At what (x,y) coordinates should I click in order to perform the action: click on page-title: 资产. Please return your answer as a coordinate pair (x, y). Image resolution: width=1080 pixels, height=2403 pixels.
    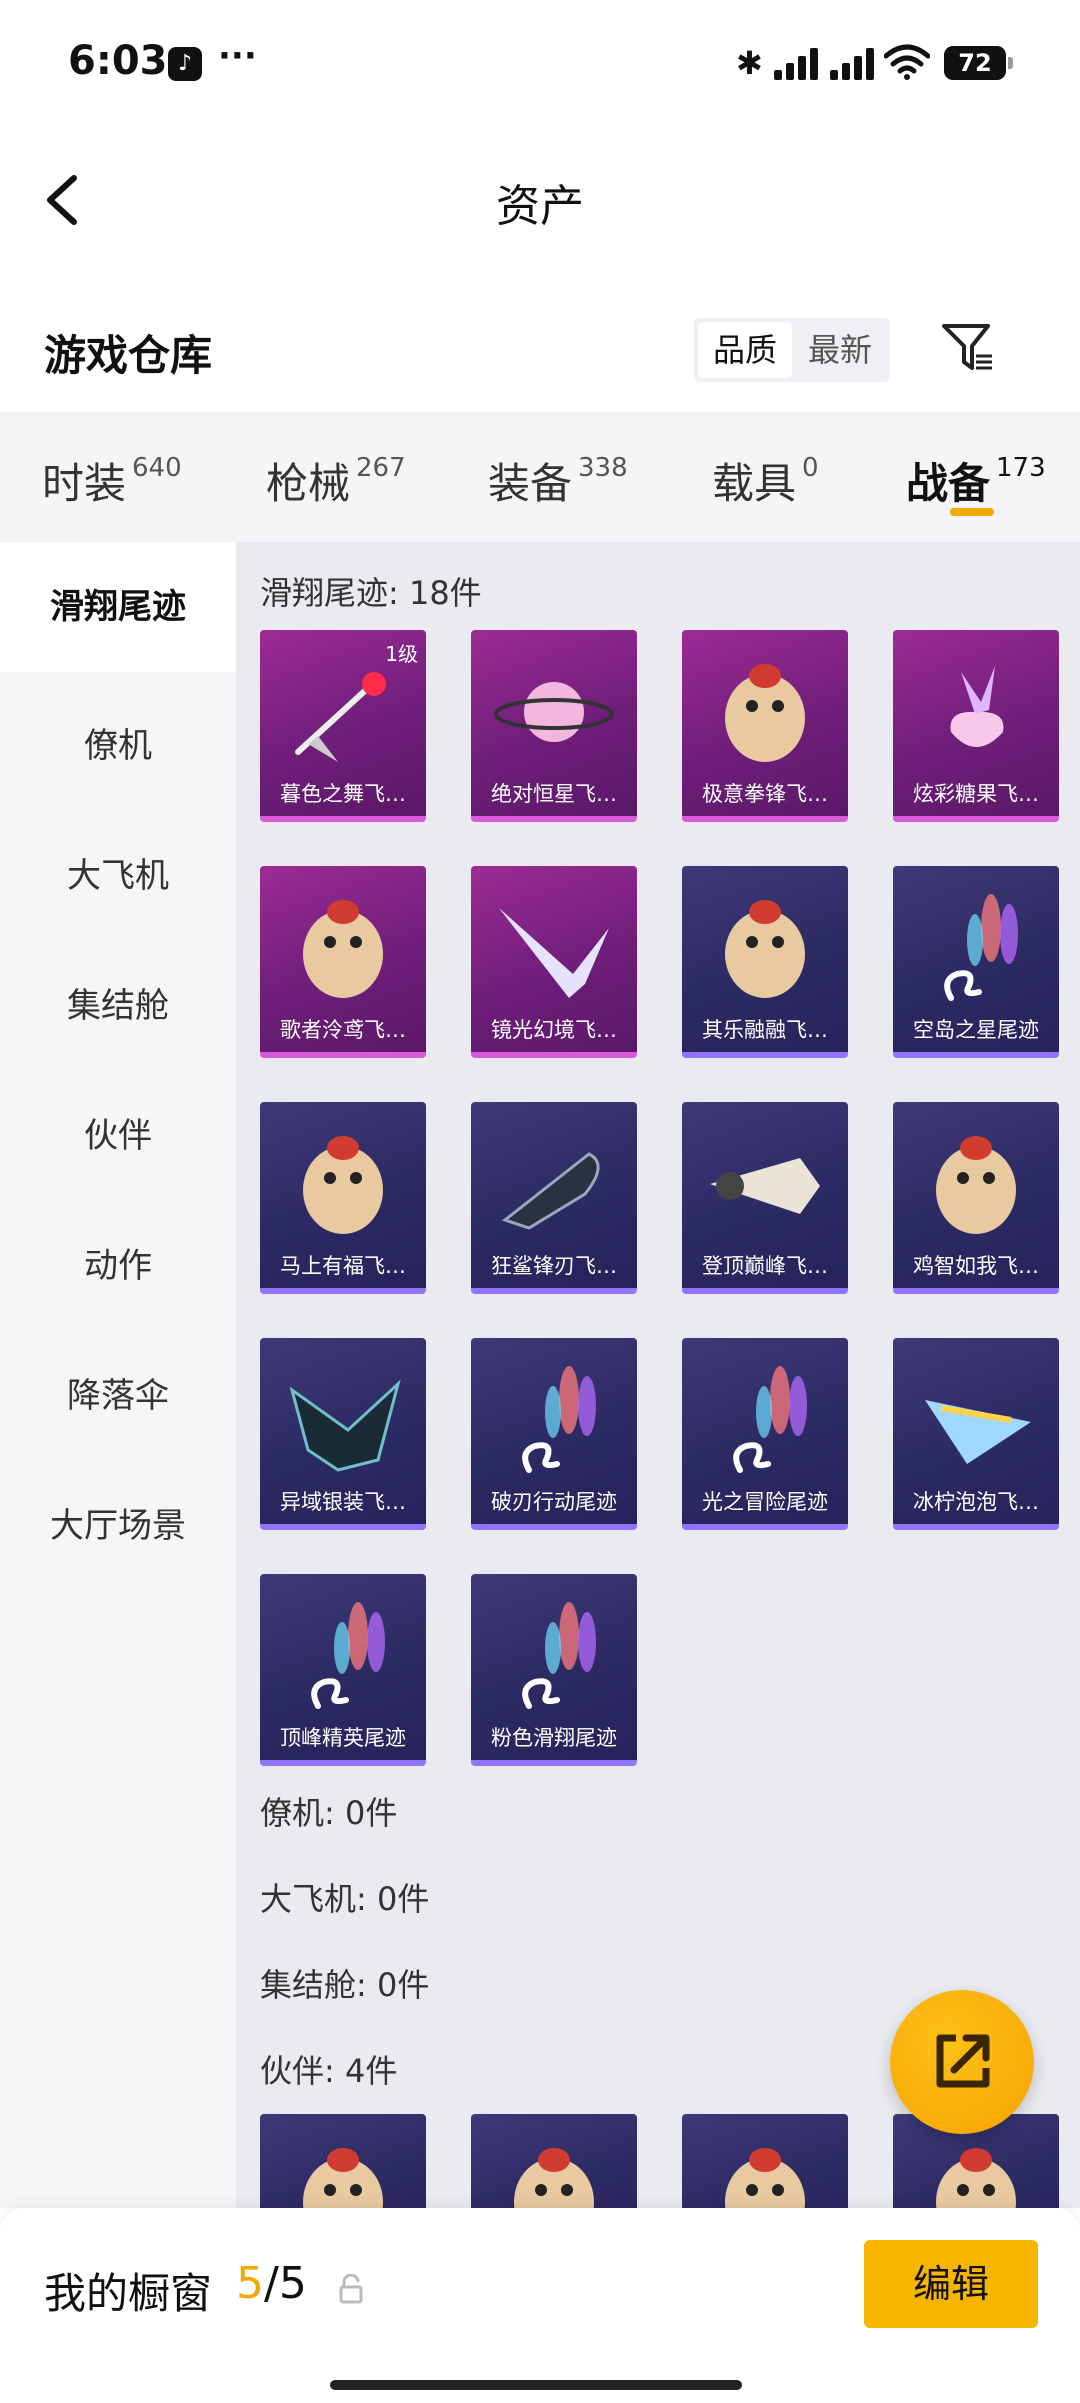
    Looking at the image, I should click on (540, 206).